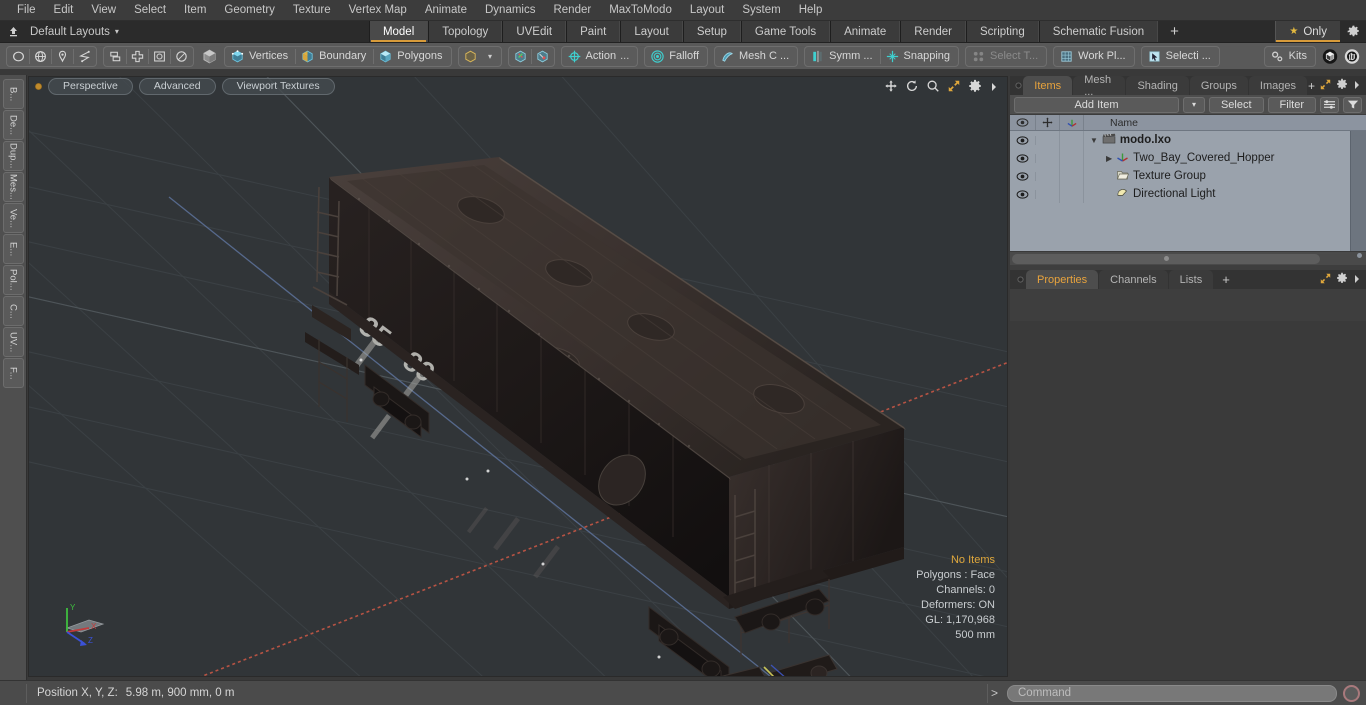 Image resolution: width=1366 pixels, height=705 pixels. I want to click on item-cube-icon, so click(470, 56).